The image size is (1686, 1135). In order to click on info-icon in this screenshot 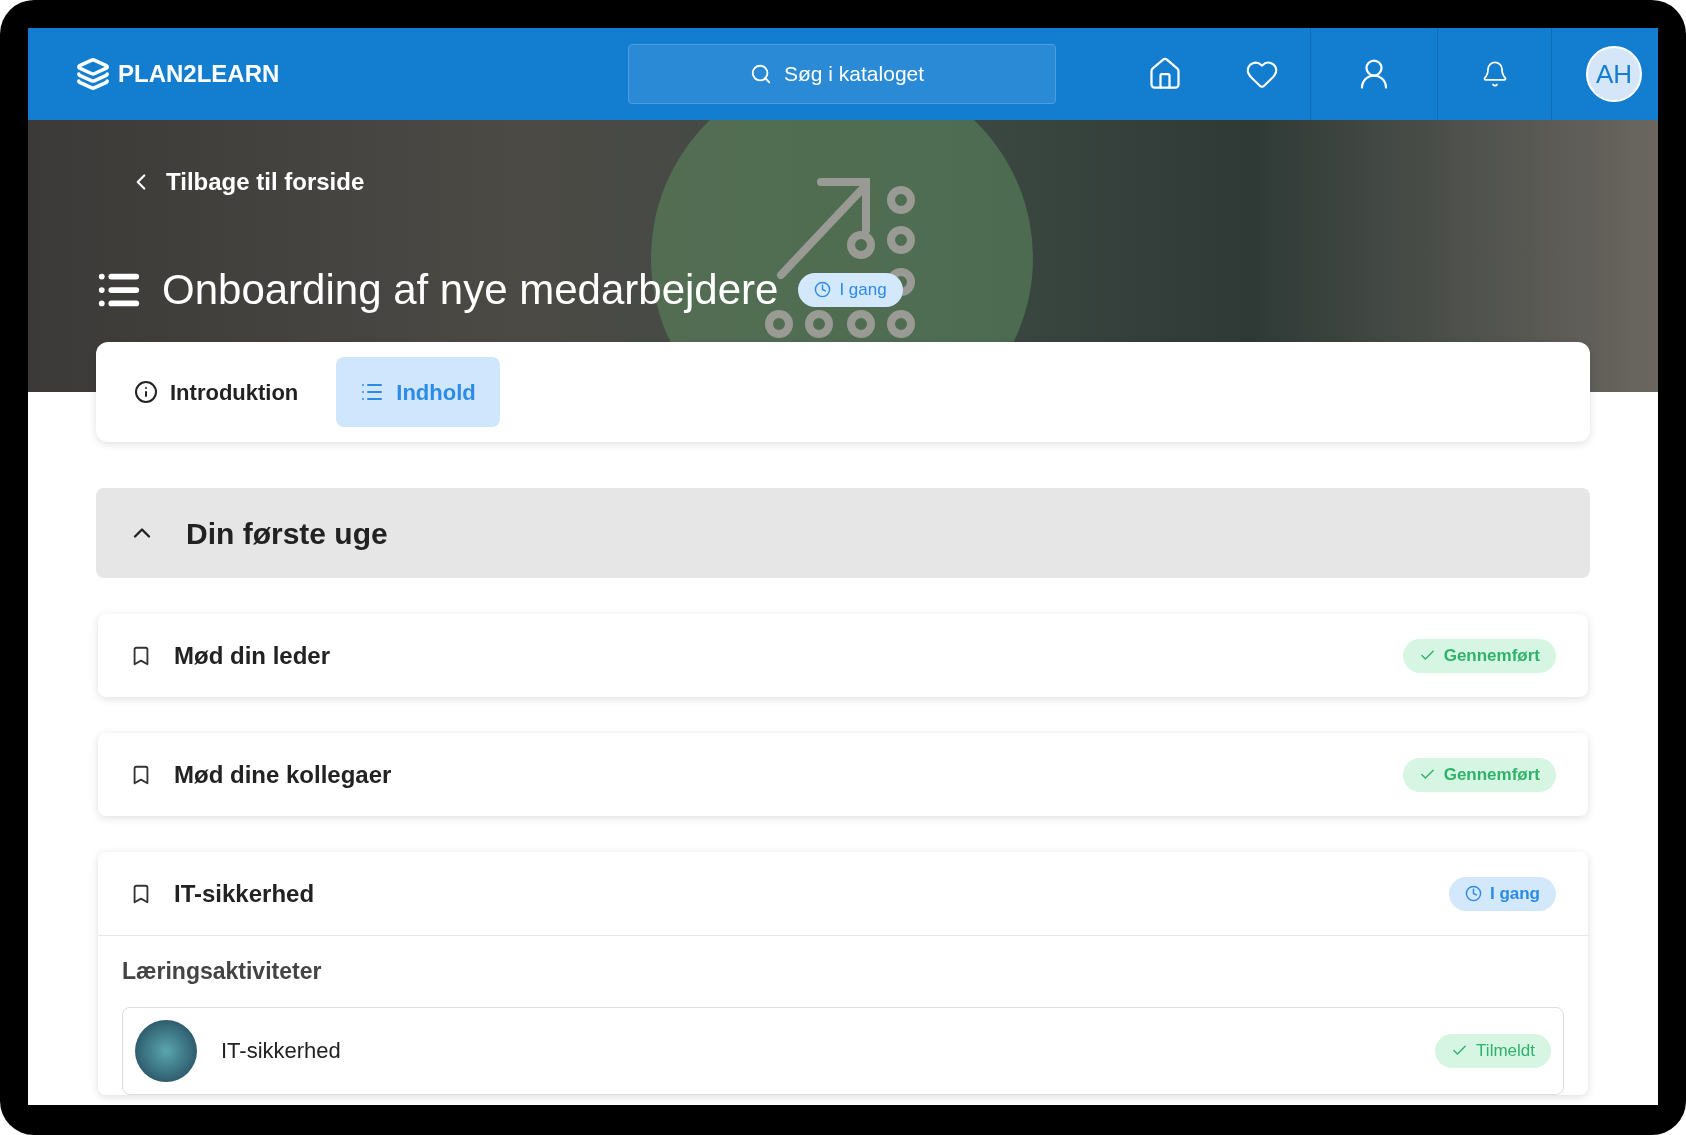, I will do `click(146, 392)`.